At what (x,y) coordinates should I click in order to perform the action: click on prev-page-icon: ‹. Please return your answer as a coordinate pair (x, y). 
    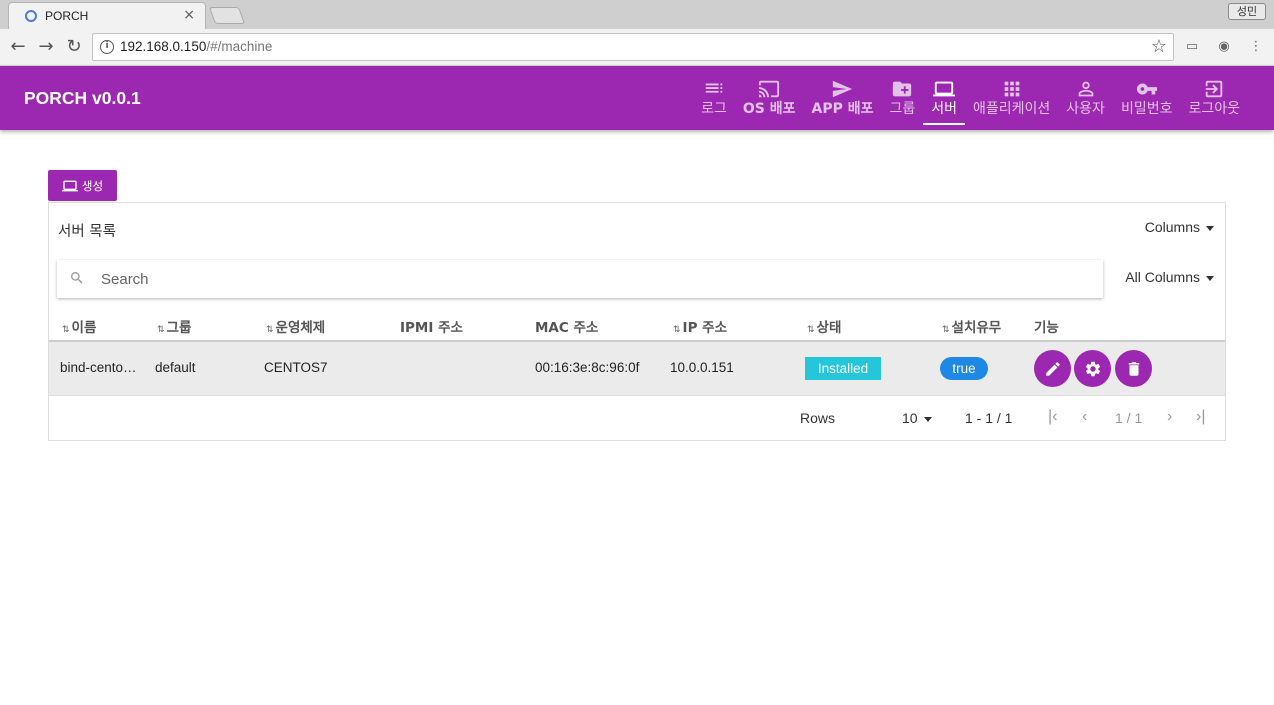
    Looking at the image, I should click on (1084, 417).